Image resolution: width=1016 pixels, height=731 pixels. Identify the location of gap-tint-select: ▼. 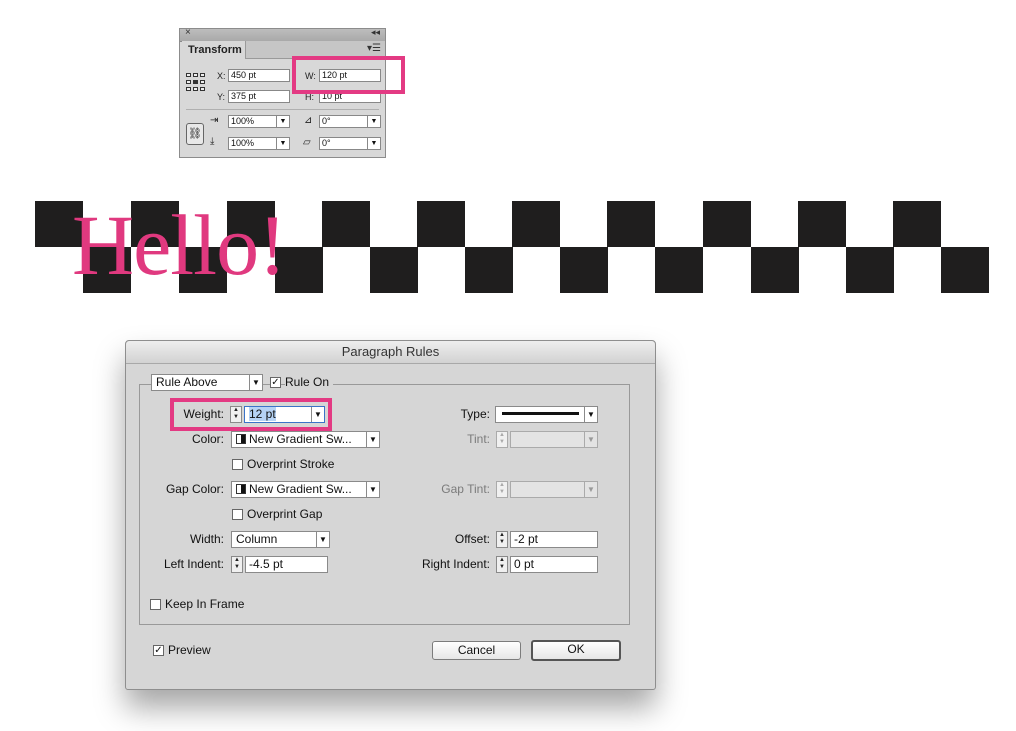
(554, 489).